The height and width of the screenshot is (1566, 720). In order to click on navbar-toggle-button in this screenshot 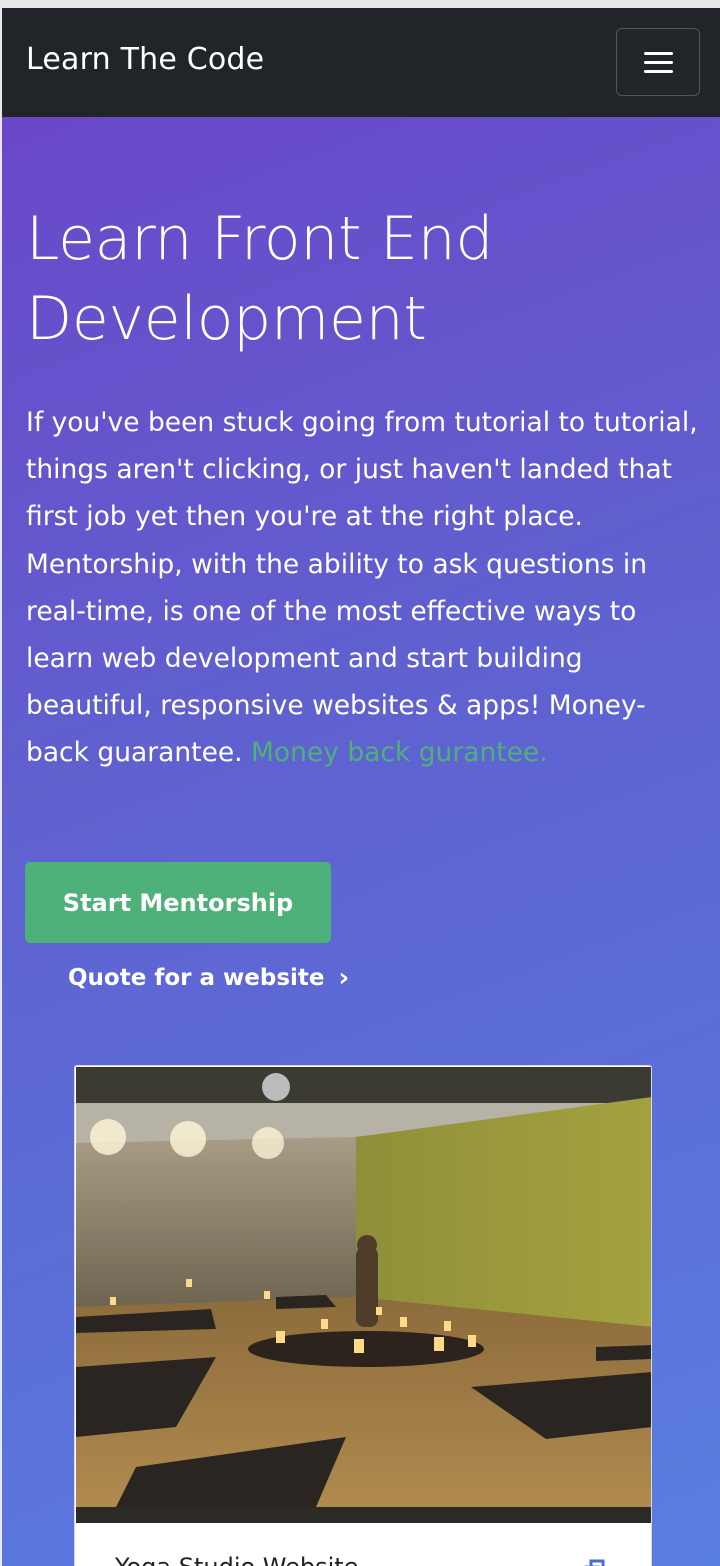, I will do `click(658, 62)`.